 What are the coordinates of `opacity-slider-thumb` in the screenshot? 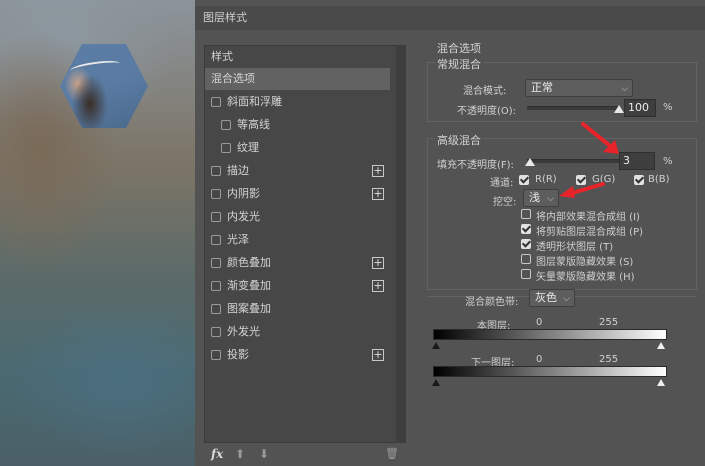 It's located at (619, 109).